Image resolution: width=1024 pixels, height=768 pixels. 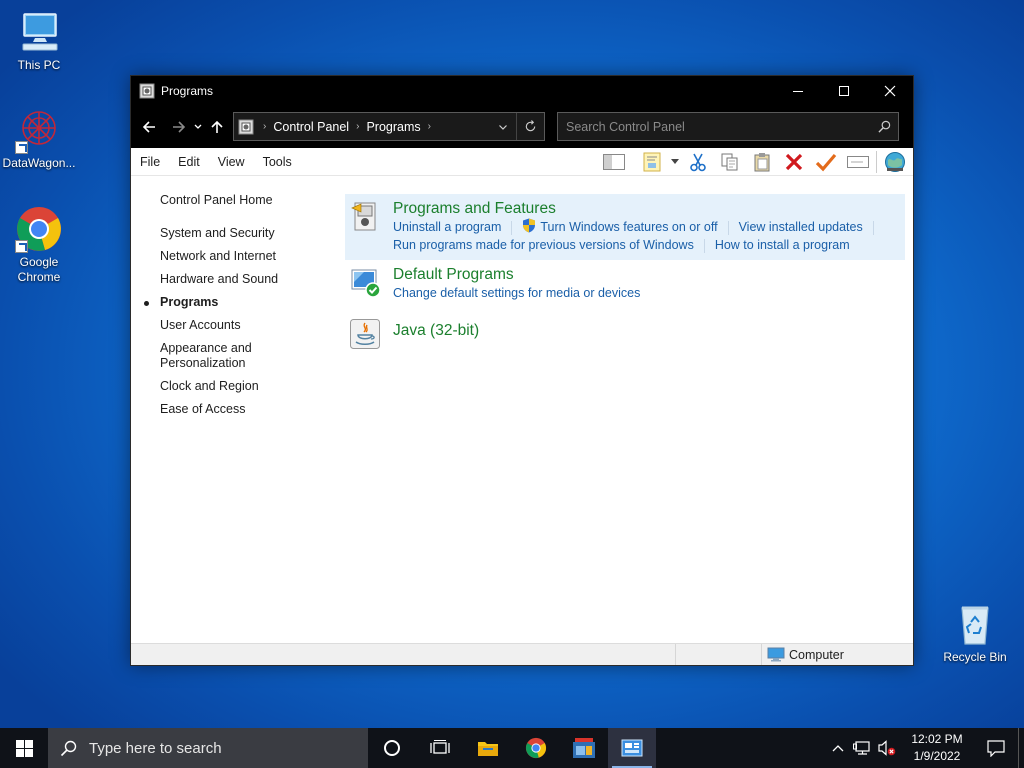 I want to click on computer-icon, so click(x=776, y=654).